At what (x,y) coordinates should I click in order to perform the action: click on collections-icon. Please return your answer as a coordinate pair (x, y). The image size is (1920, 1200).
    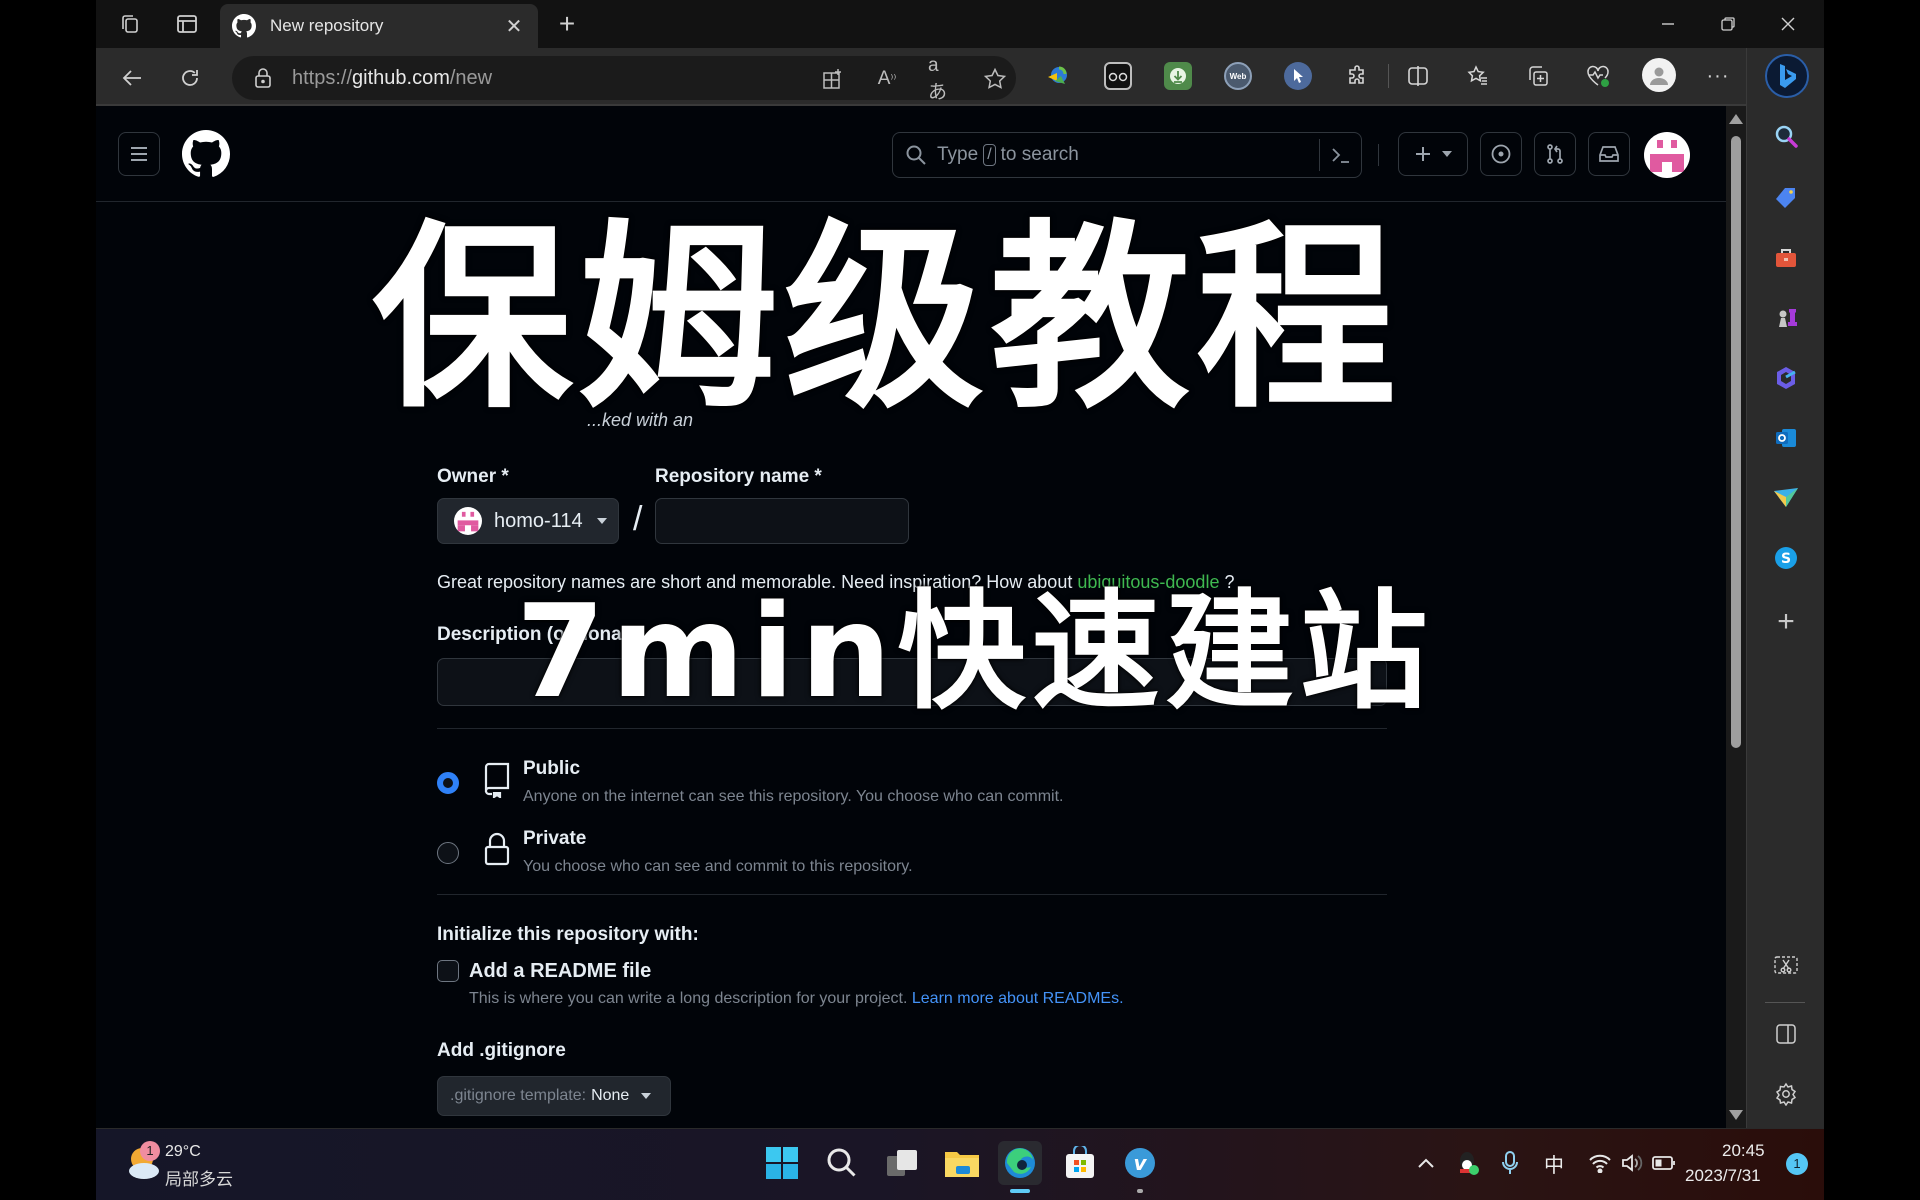
    Looking at the image, I should click on (1538, 76).